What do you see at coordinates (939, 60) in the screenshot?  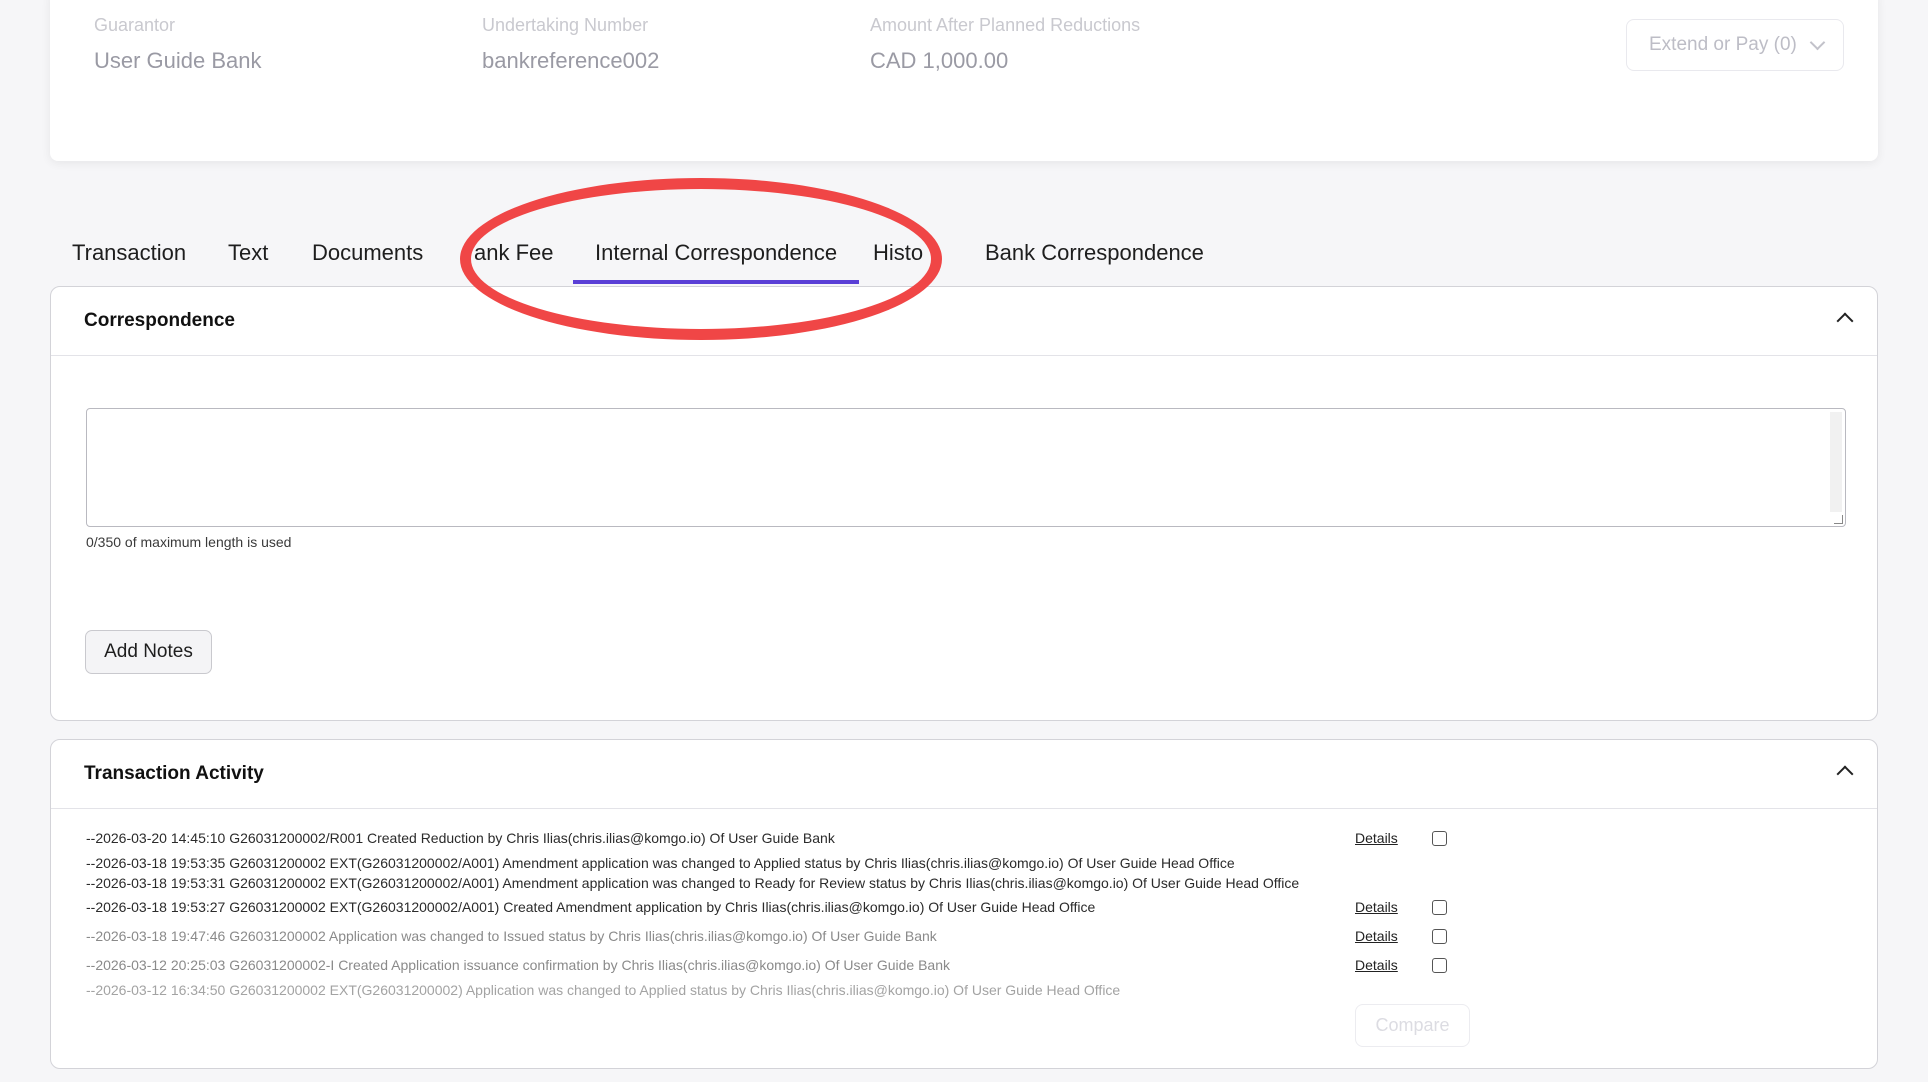 I see `amount-value: CAD 1,000.00` at bounding box center [939, 60].